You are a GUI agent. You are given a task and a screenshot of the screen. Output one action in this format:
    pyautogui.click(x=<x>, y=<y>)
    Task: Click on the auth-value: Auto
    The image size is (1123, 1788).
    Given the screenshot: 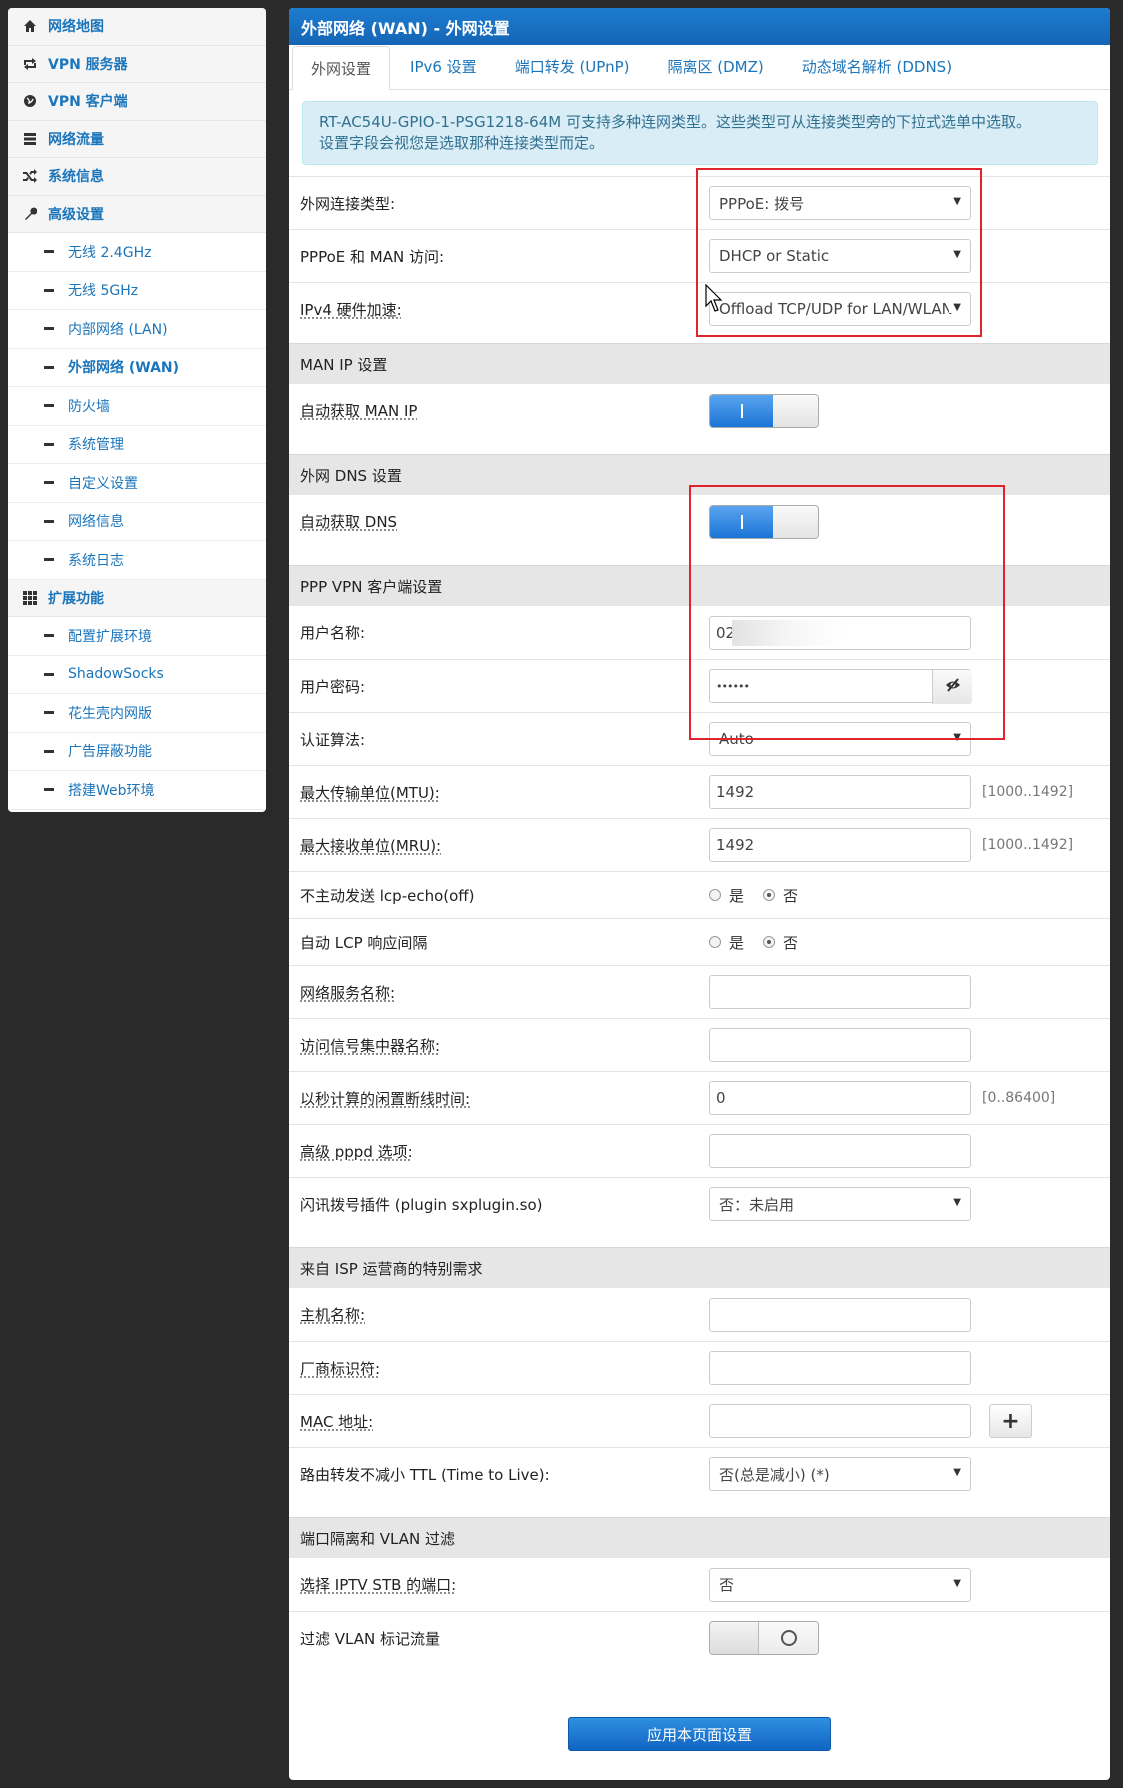 What is the action you would take?
    pyautogui.click(x=736, y=739)
    